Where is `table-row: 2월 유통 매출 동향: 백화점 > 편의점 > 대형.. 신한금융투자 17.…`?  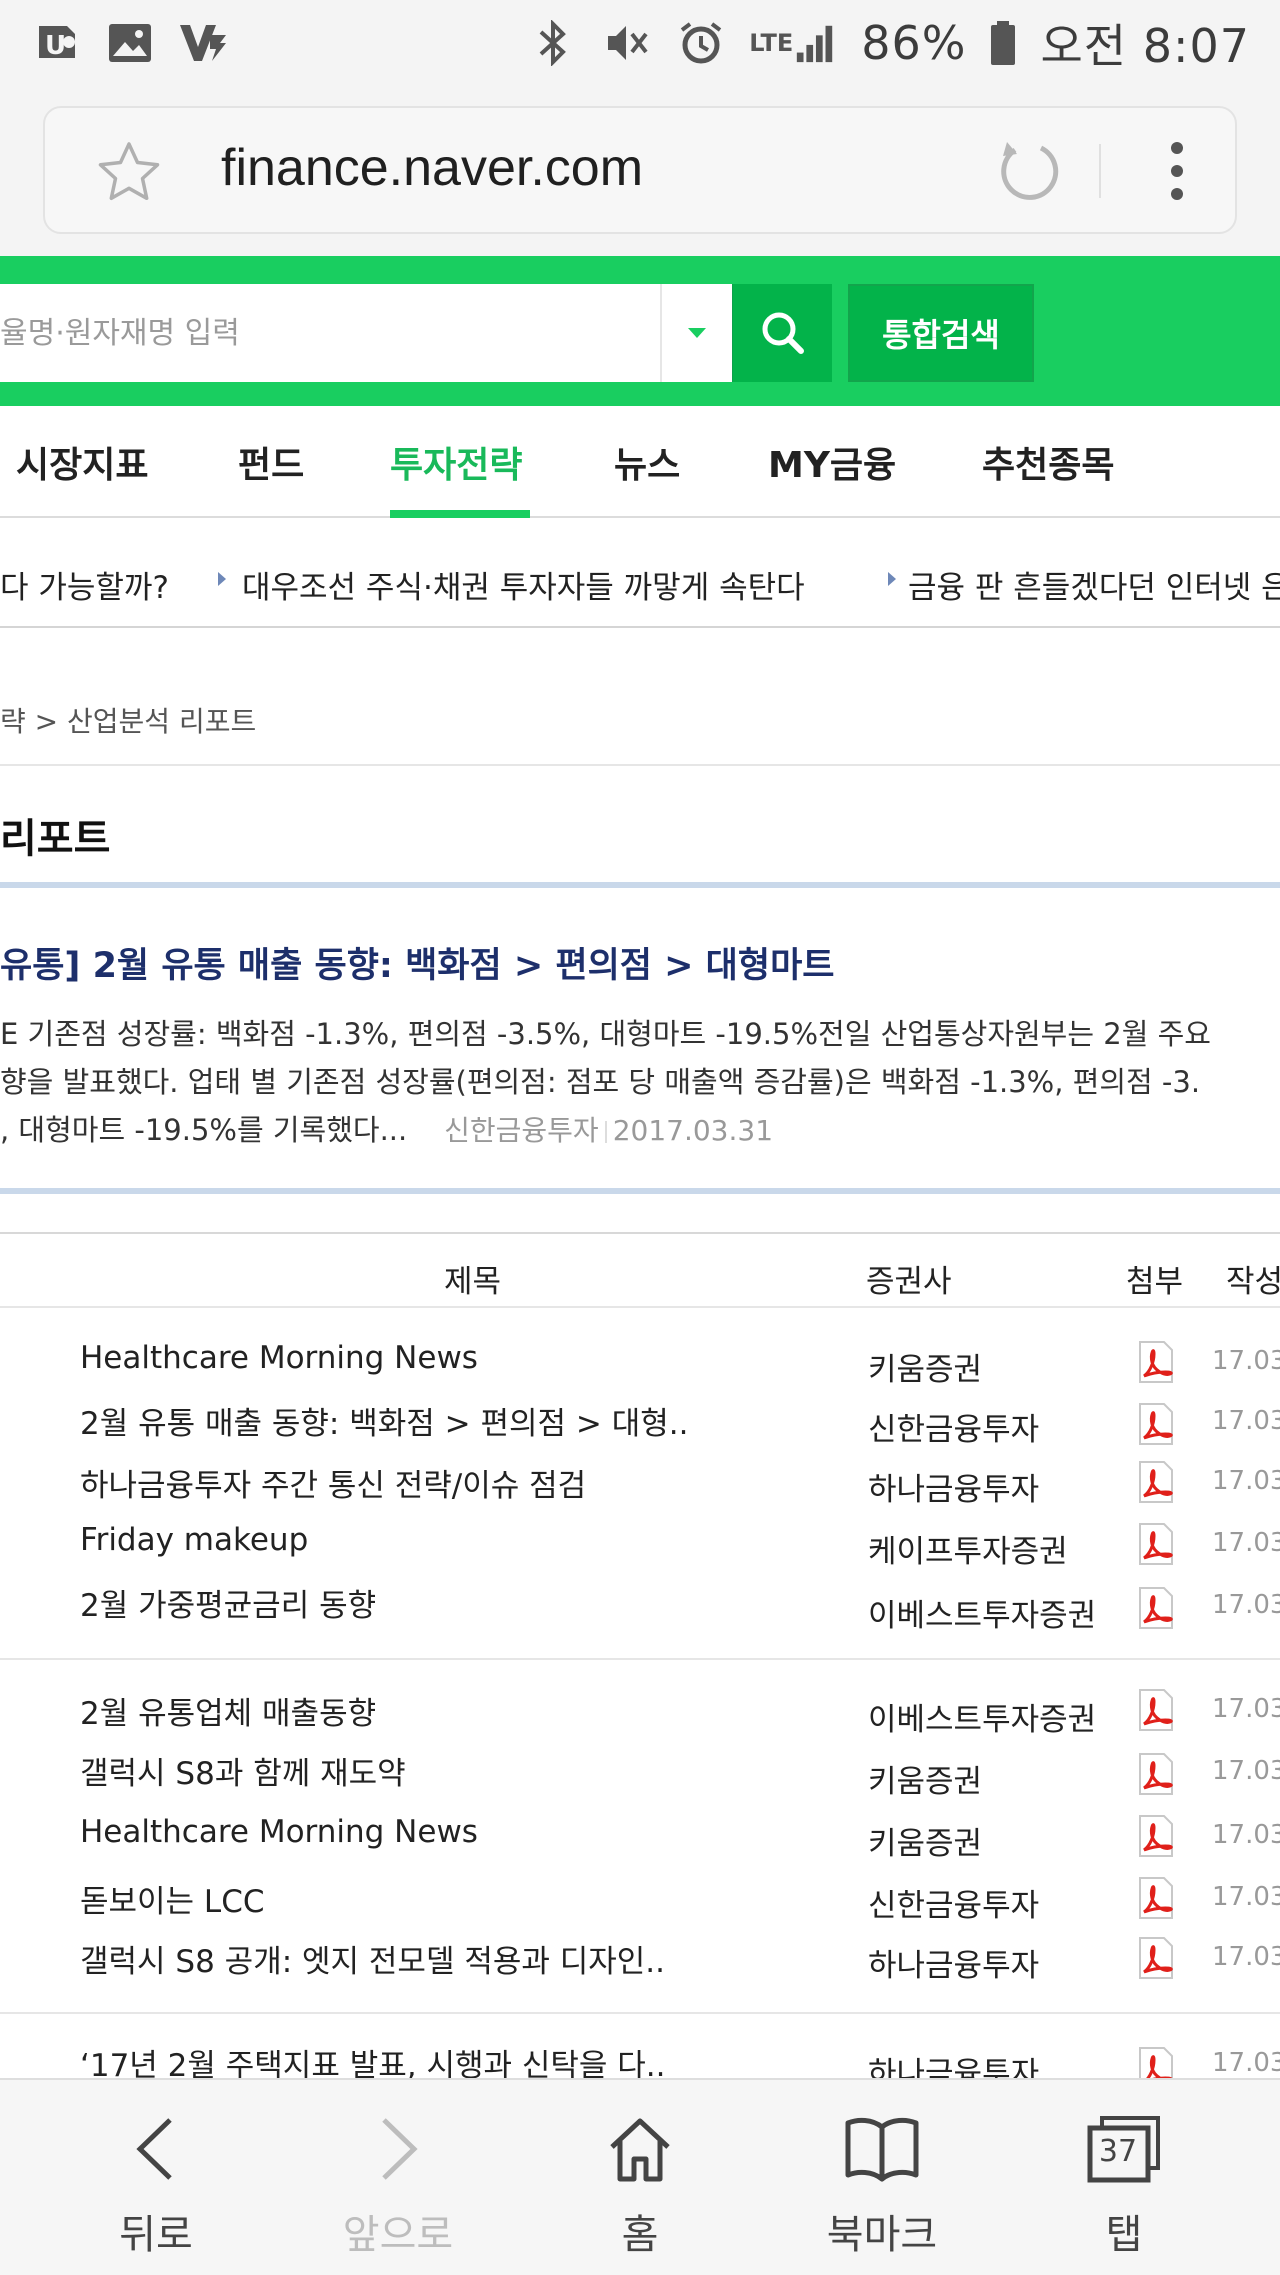 table-row: 2월 유통 매출 동향: 백화점 > 편의점 > 대형.. 신한금융투자 17.… is located at coordinates (640, 1429).